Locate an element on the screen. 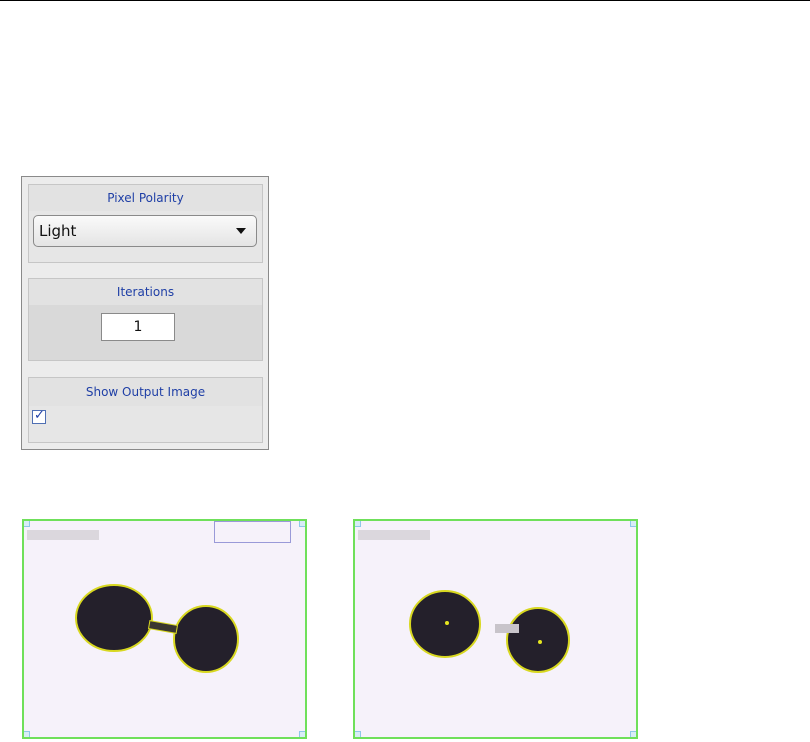  show-output-image-label: Show Output Image is located at coordinates (145, 392).